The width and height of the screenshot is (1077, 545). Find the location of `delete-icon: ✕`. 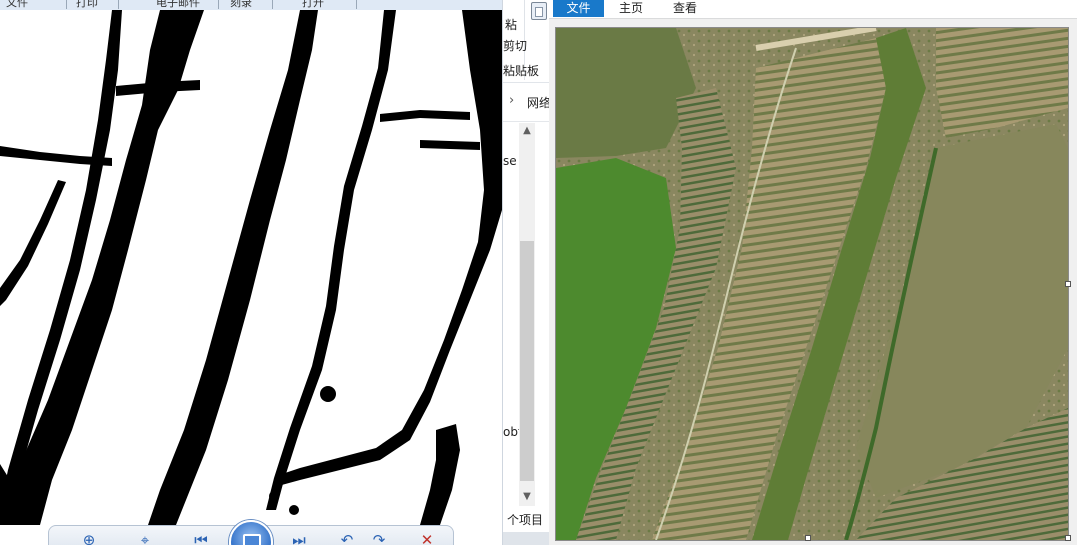

delete-icon: ✕ is located at coordinates (427, 539).